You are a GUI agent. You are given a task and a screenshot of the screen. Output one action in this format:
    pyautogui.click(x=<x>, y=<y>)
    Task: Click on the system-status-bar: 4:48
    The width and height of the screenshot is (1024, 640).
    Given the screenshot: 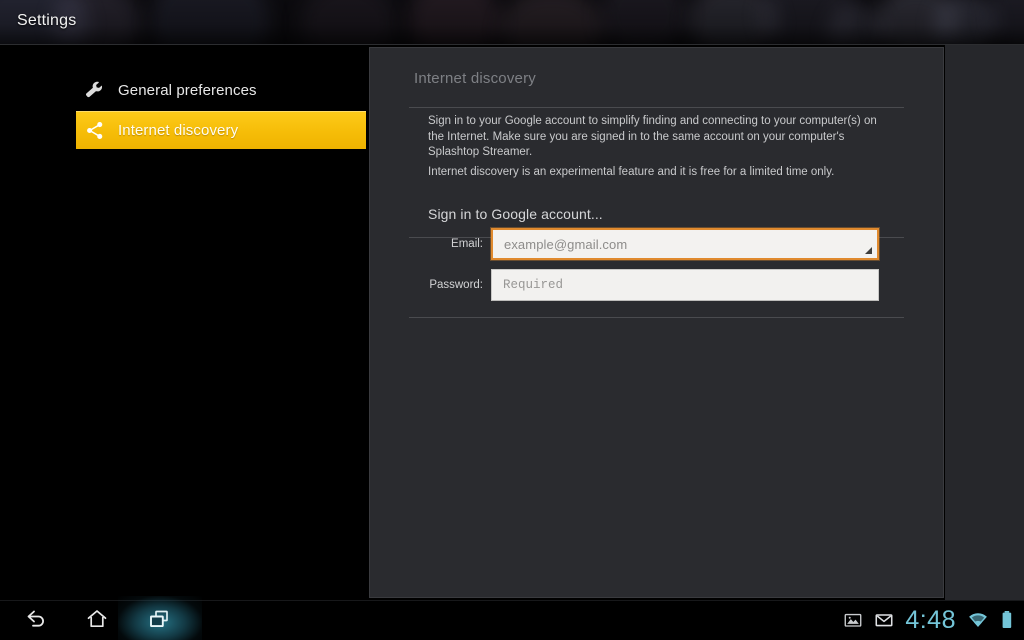 What is the action you would take?
    pyautogui.click(x=928, y=620)
    